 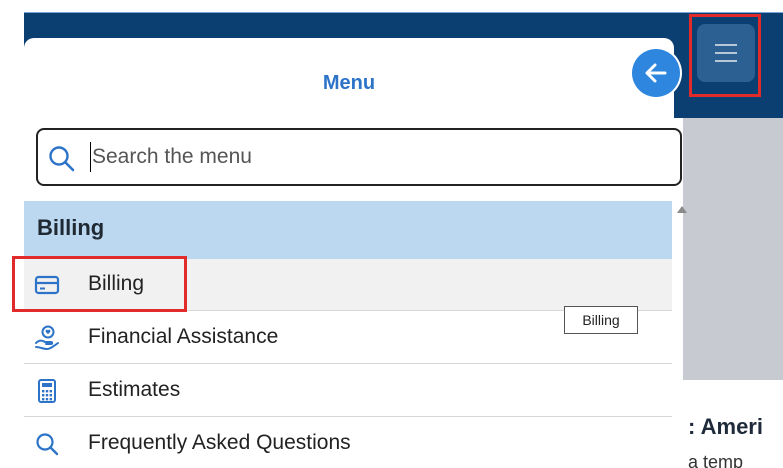 I want to click on highlight-box-billing, so click(x=99, y=284).